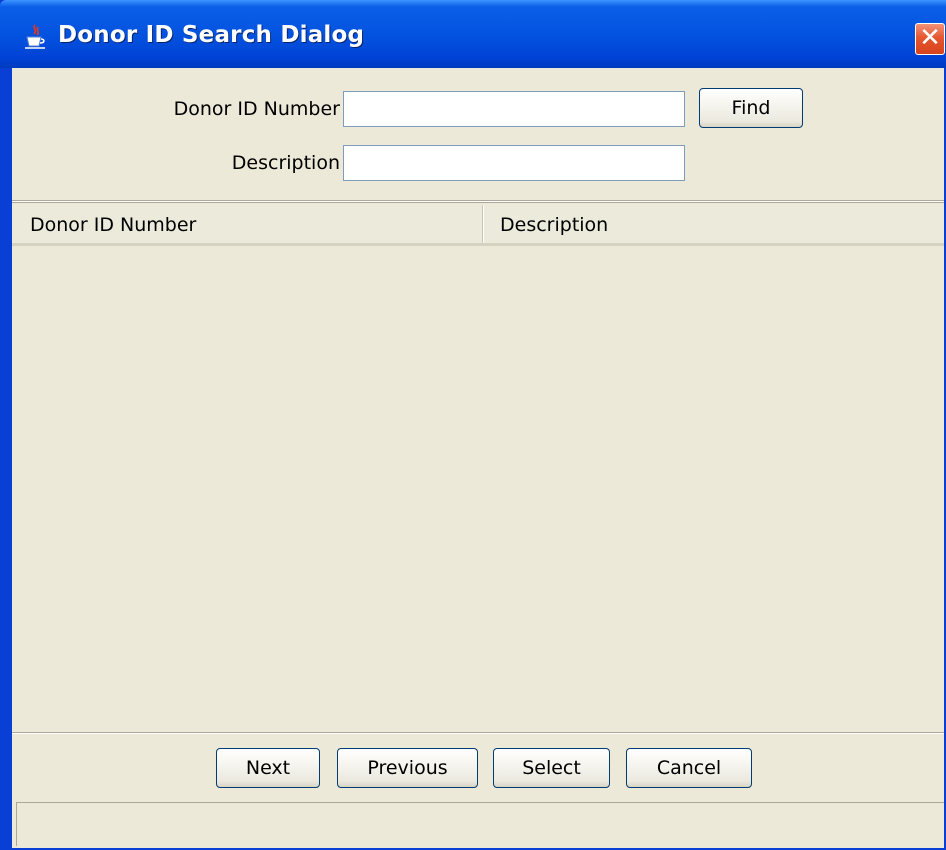 The image size is (946, 850). Describe the element at coordinates (256, 109) in the screenshot. I see `donor-id-label: Donor ID Number` at that location.